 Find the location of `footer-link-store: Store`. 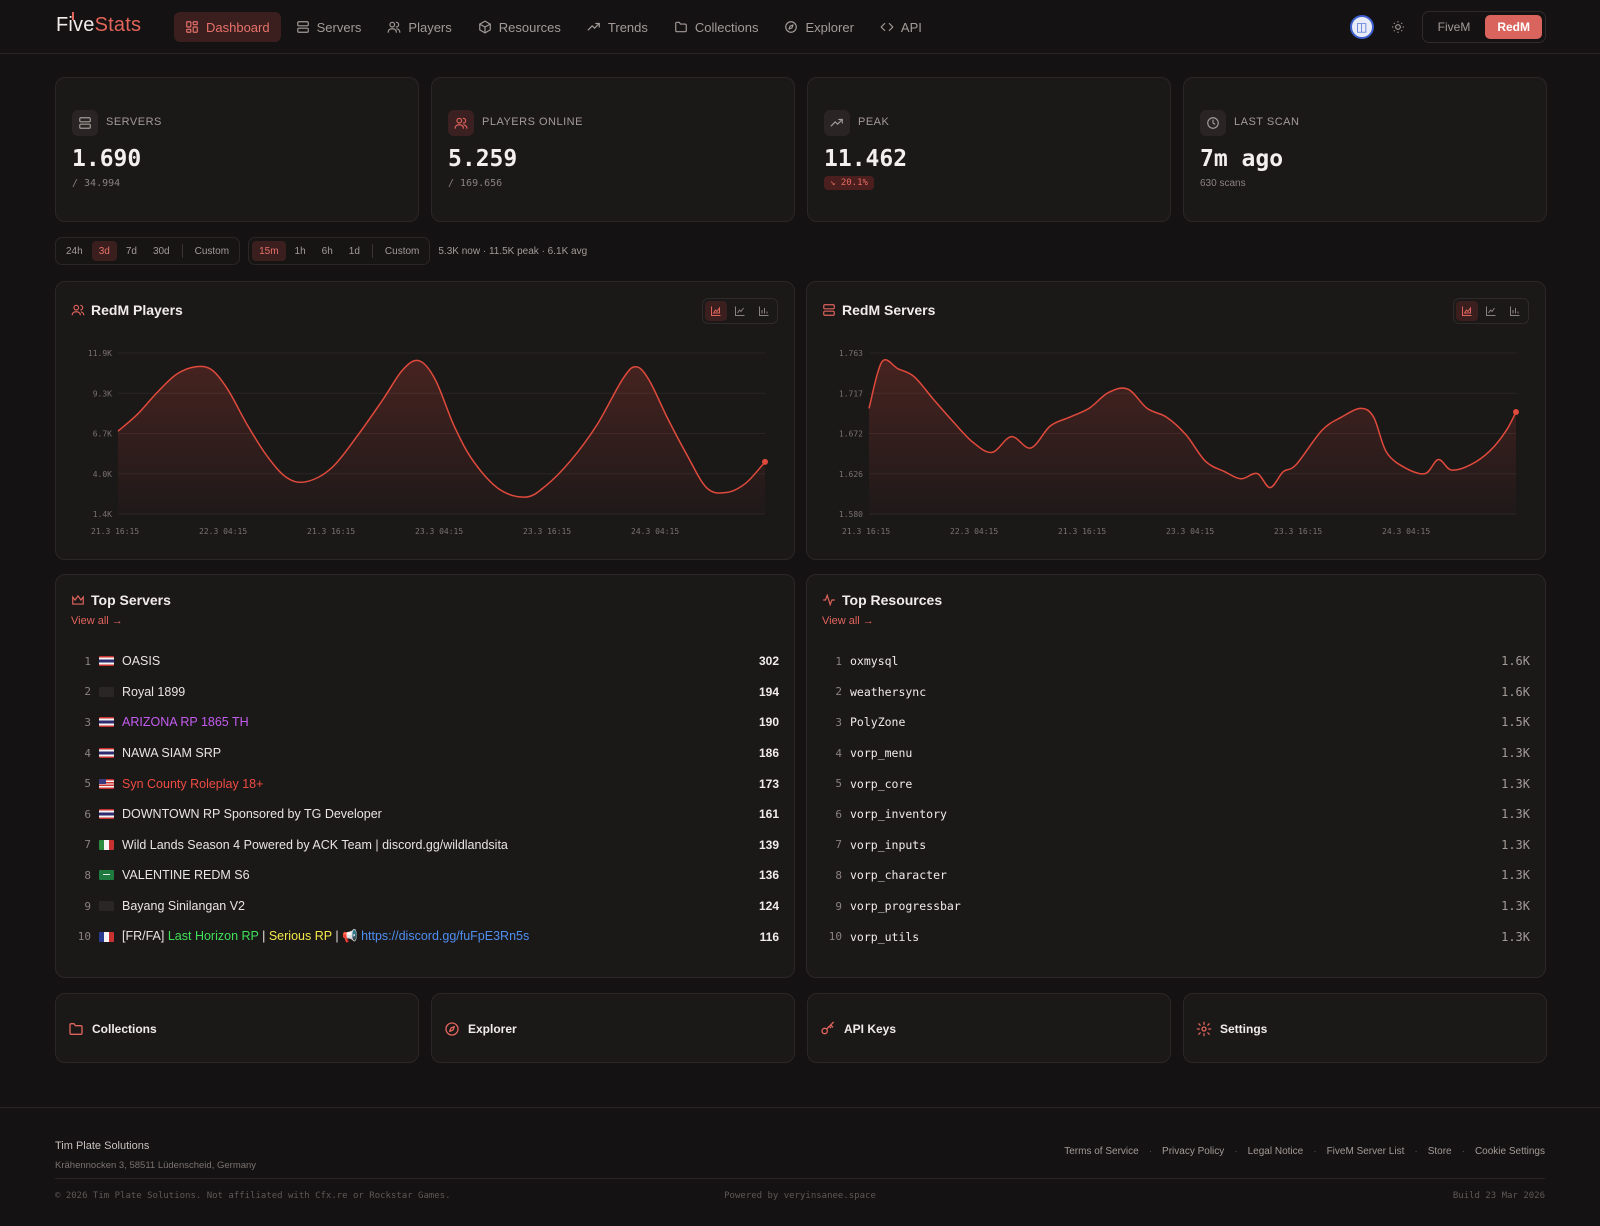

footer-link-store: Store is located at coordinates (1440, 1151).